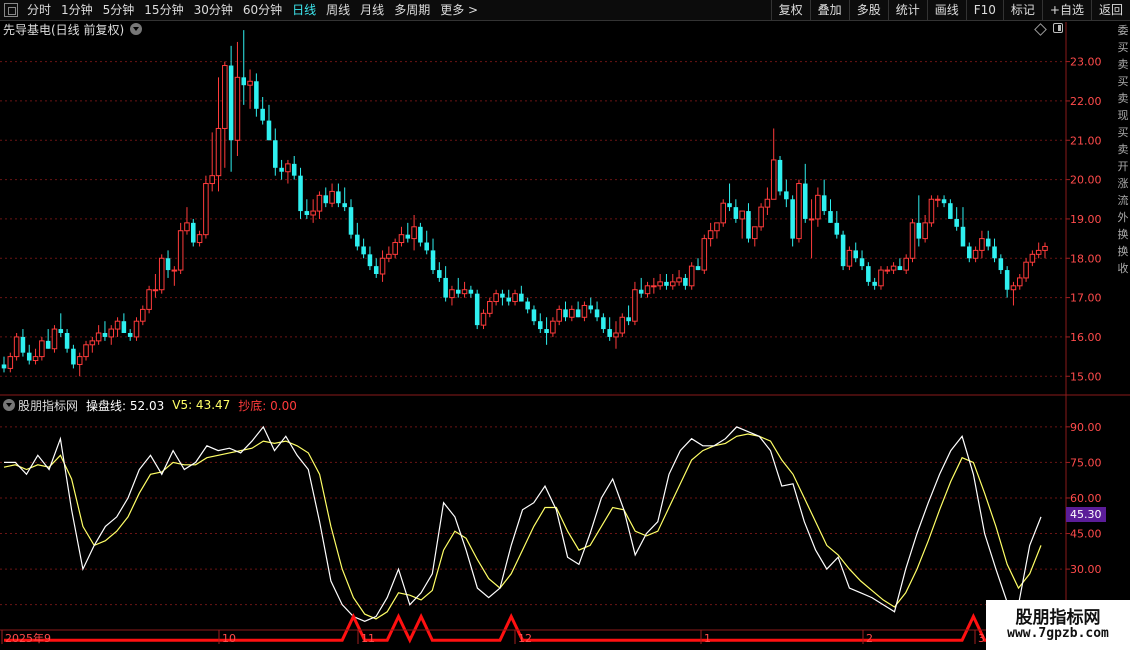 The width and height of the screenshot is (1130, 650). What do you see at coordinates (1086, 258) in the screenshot?
I see `price-tick-label: 18.00` at bounding box center [1086, 258].